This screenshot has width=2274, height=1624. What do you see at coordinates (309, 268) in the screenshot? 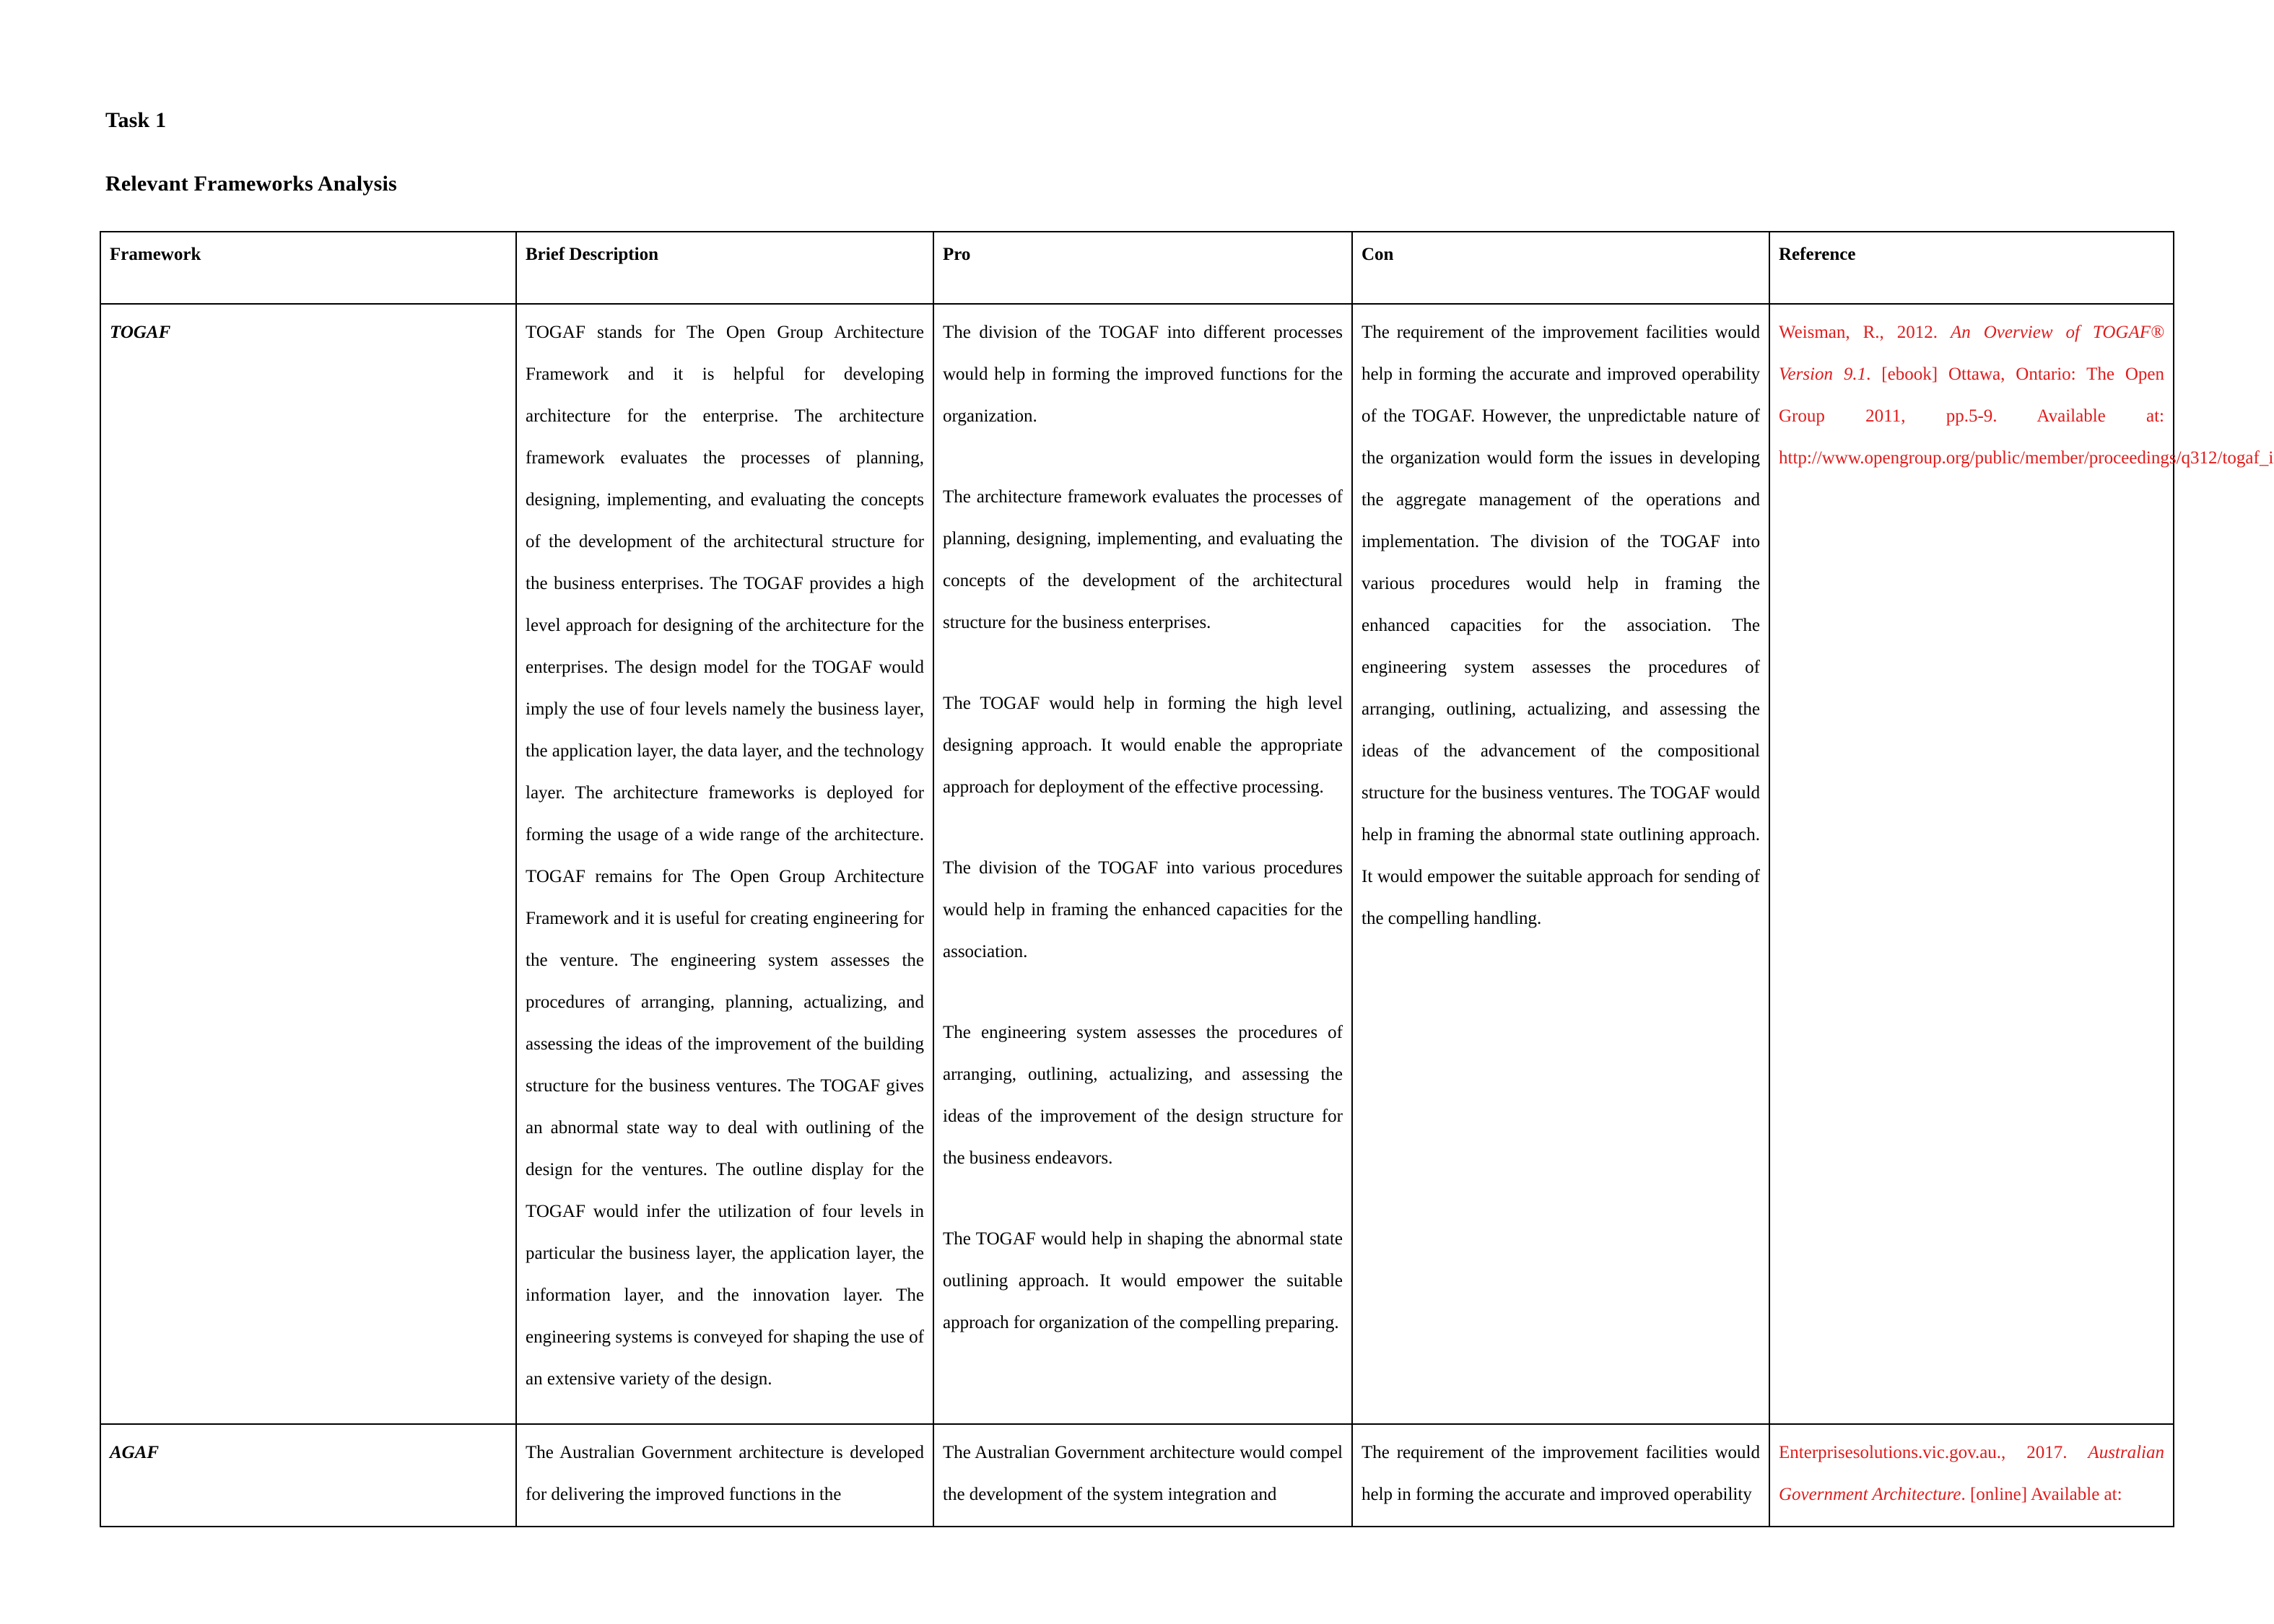
I see `column-header-framework: Framework` at bounding box center [309, 268].